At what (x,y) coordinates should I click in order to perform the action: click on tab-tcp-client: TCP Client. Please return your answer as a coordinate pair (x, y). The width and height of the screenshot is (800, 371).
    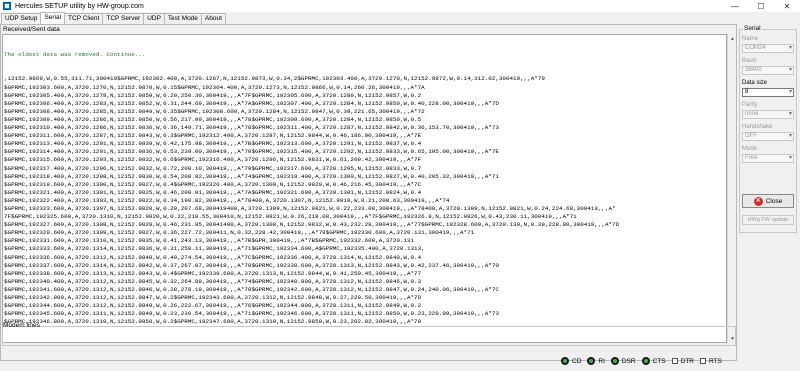
    Looking at the image, I should click on (84, 18).